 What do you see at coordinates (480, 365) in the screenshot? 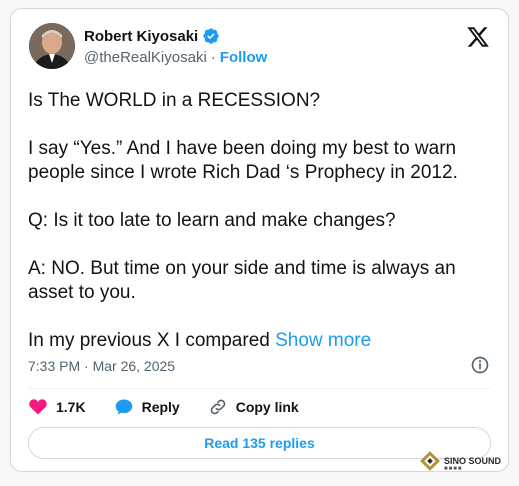
I see `info-icon` at bounding box center [480, 365].